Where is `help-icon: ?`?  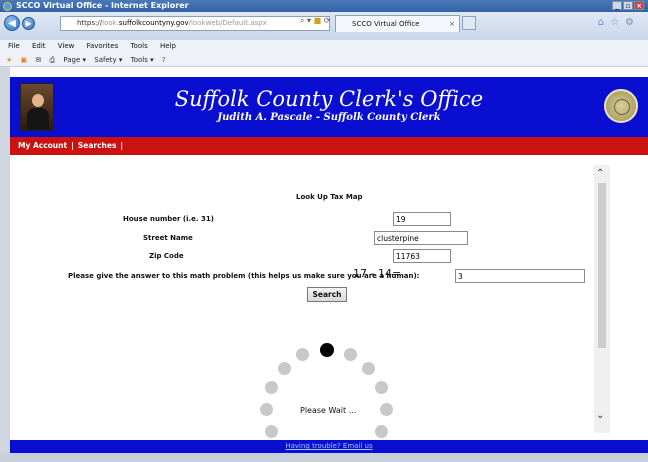 help-icon: ? is located at coordinates (164, 60).